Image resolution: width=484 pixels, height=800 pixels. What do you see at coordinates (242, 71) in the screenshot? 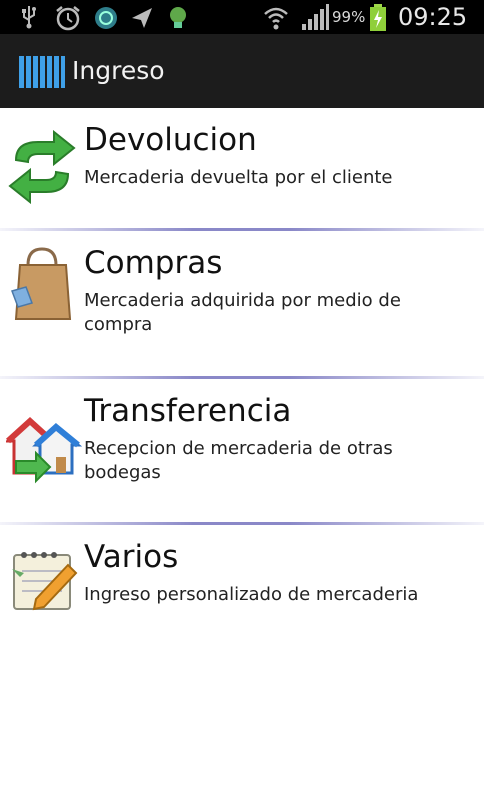
I see `action-bar: Ingreso` at bounding box center [242, 71].